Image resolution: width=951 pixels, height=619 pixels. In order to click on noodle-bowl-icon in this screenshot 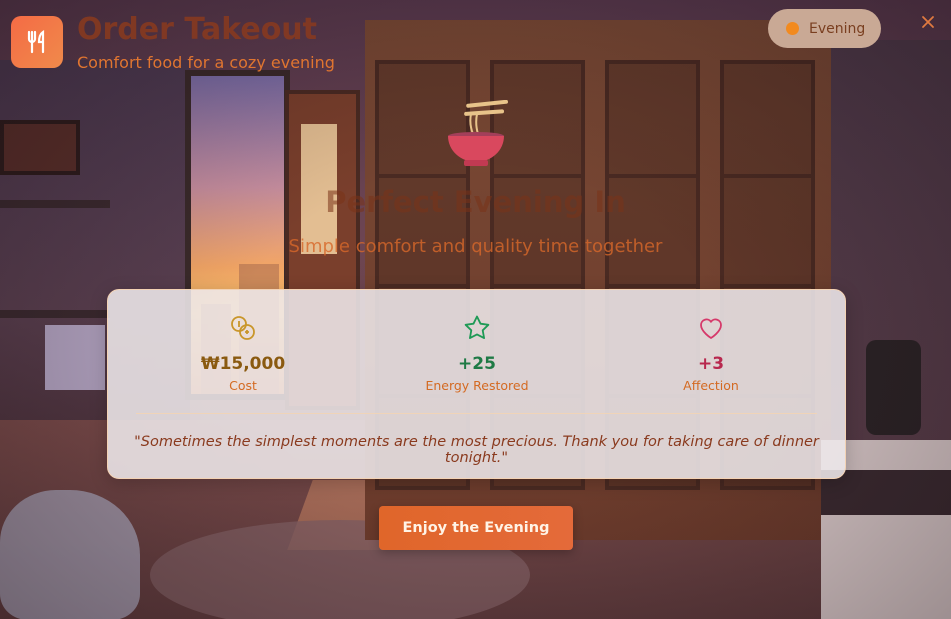, I will do `click(476, 134)`.